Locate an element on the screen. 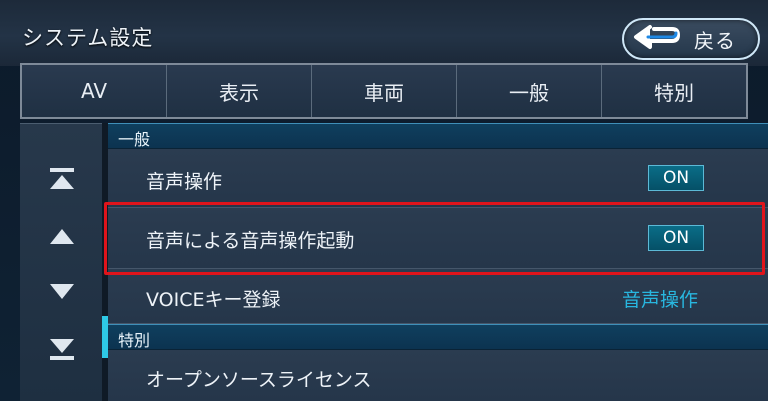 The height and width of the screenshot is (401, 768). scroll-control-panel is located at coordinates (61, 262).